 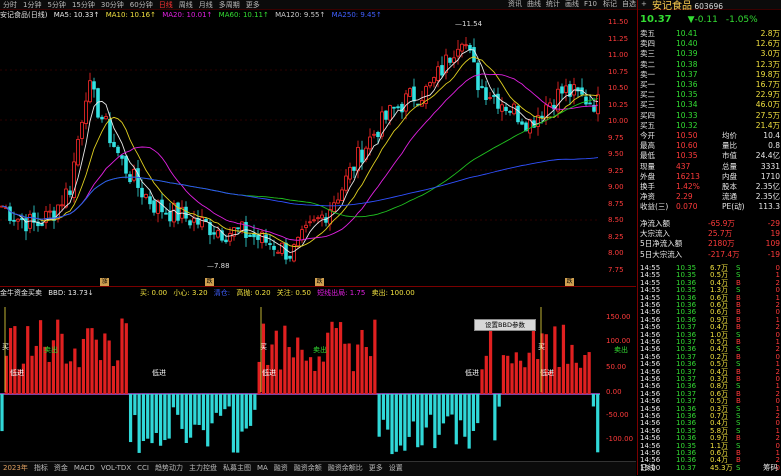 What do you see at coordinates (218, 266) in the screenshot?
I see `low-annotation: —7.88` at bounding box center [218, 266].